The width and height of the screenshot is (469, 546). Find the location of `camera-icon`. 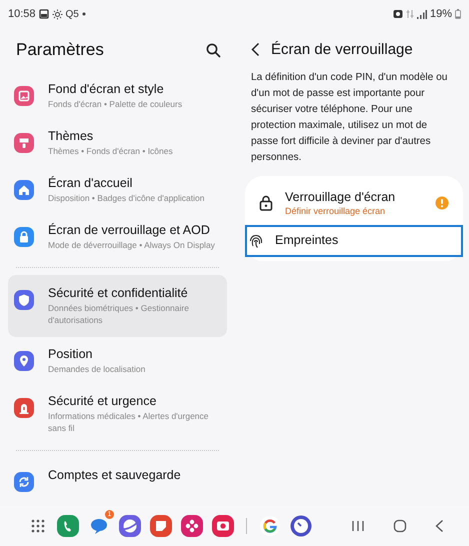

camera-icon is located at coordinates (223, 526).